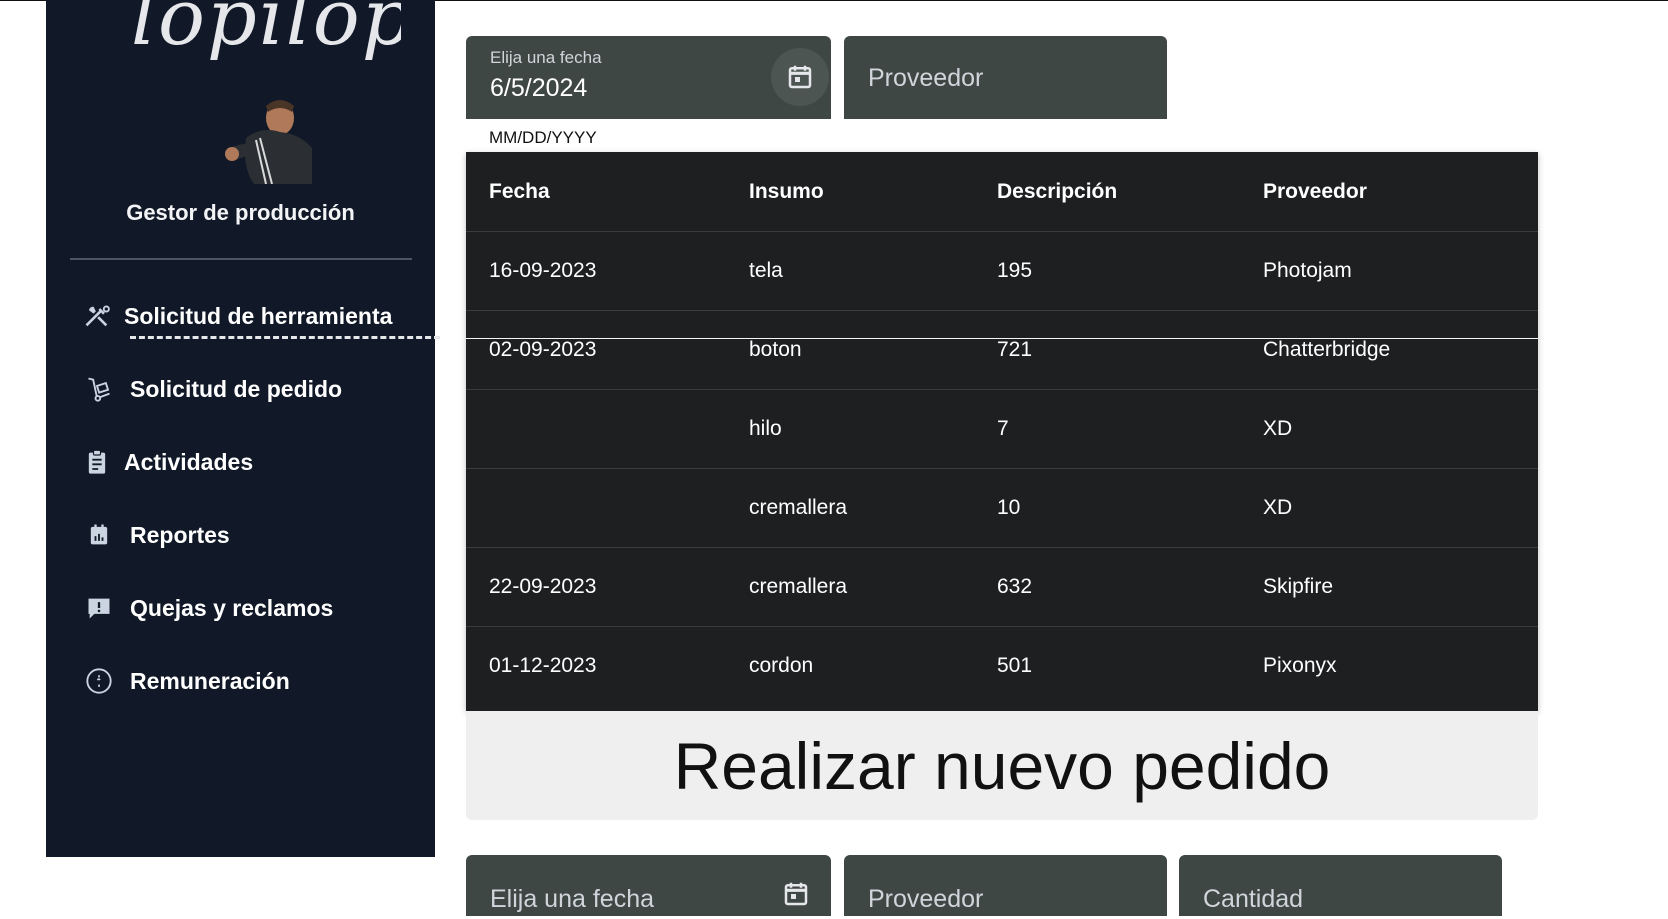 This screenshot has width=1668, height=919. I want to click on date-field-label: Elija una fecha, so click(546, 57).